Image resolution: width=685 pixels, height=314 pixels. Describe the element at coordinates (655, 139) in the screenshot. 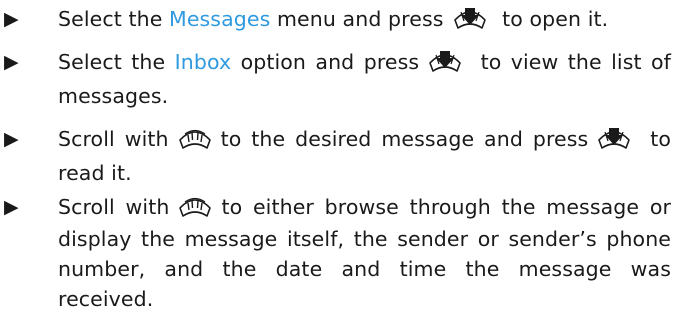

I see `step-text-post: to` at that location.